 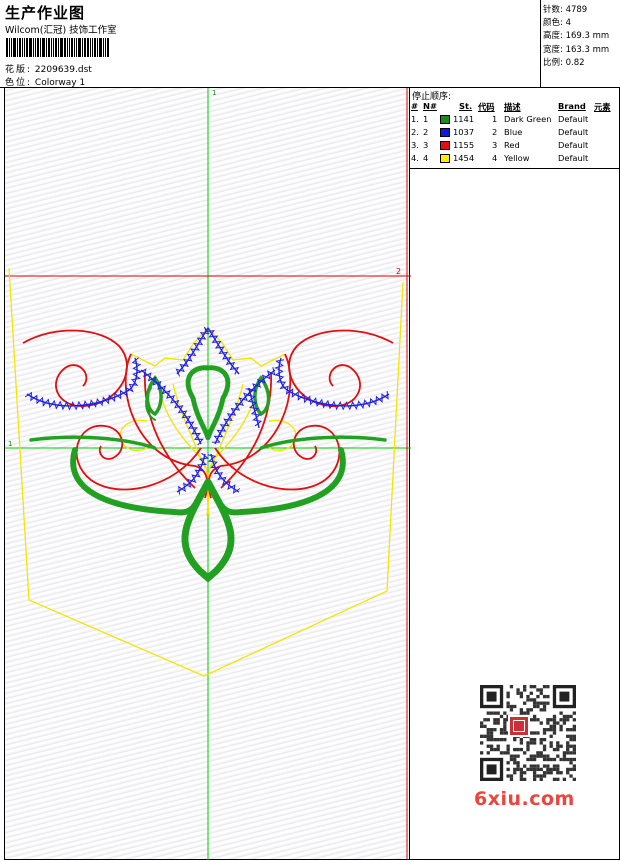 I want to click on watermark: 6xiu.com, so click(x=529, y=747).